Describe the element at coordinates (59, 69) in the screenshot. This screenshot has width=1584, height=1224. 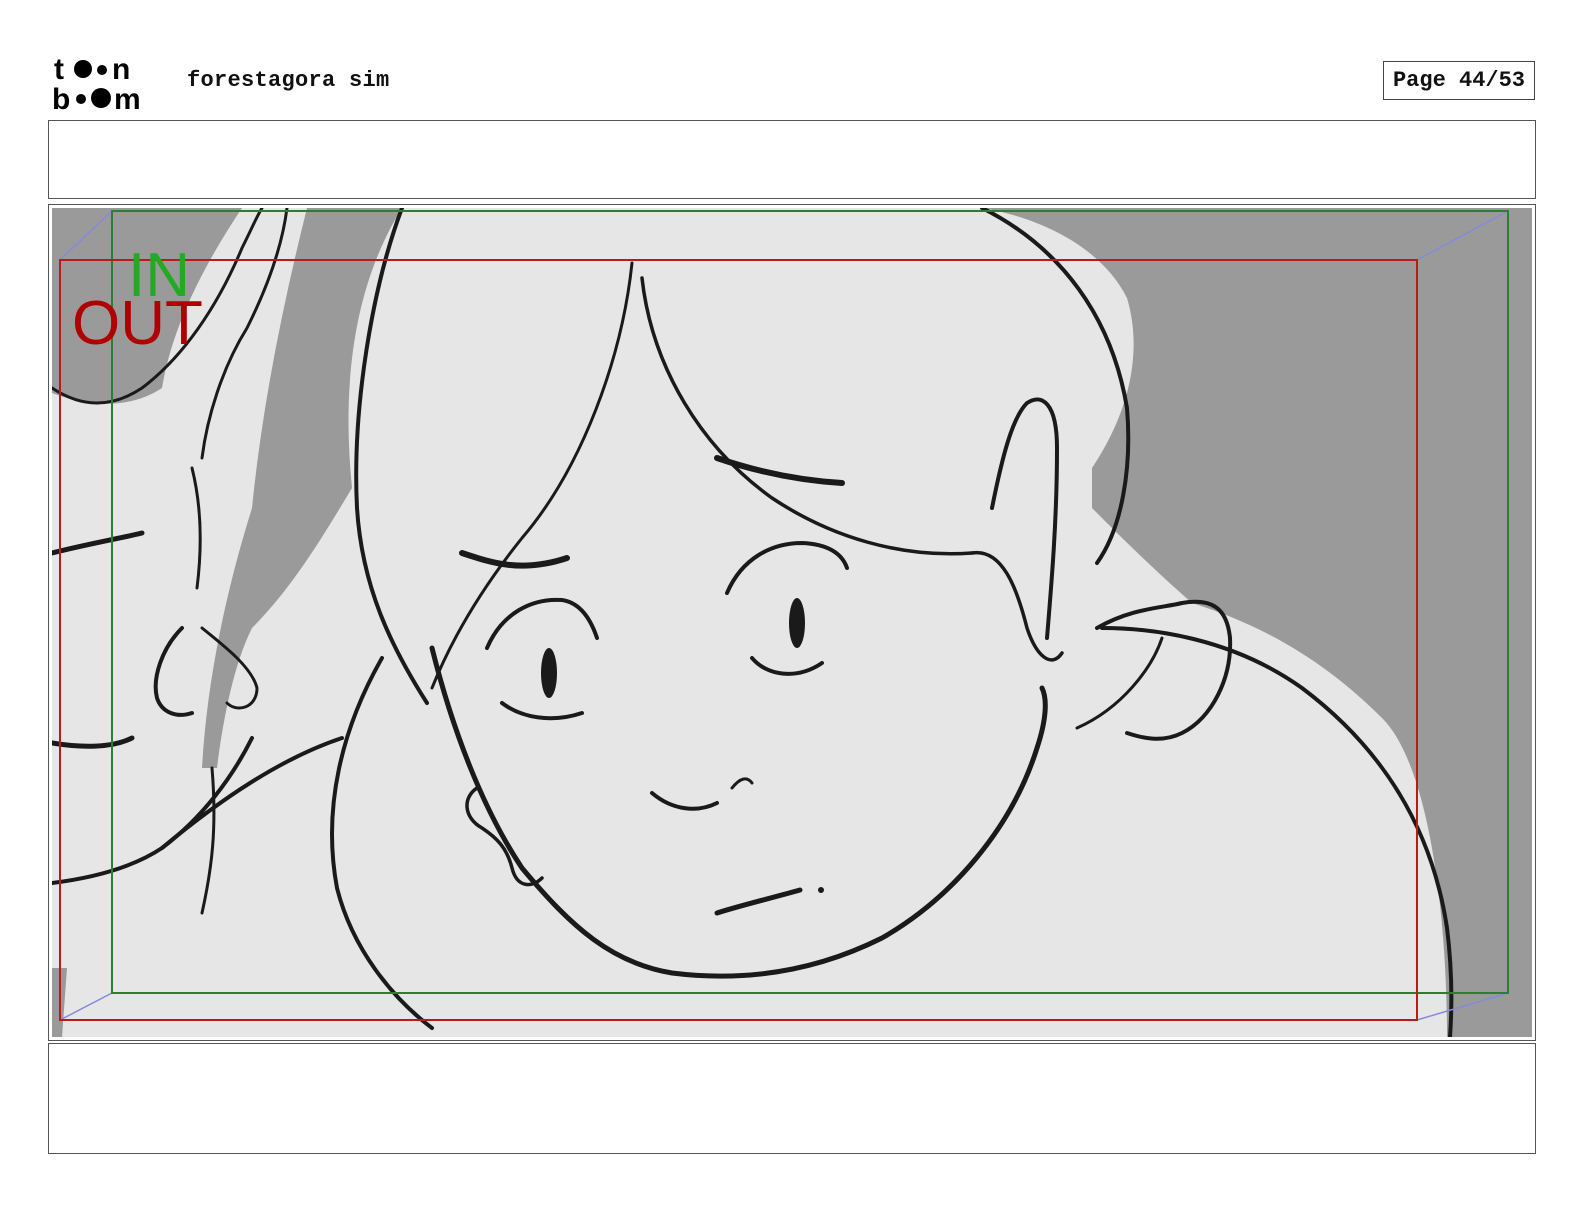
I see `svg-text: t` at that location.